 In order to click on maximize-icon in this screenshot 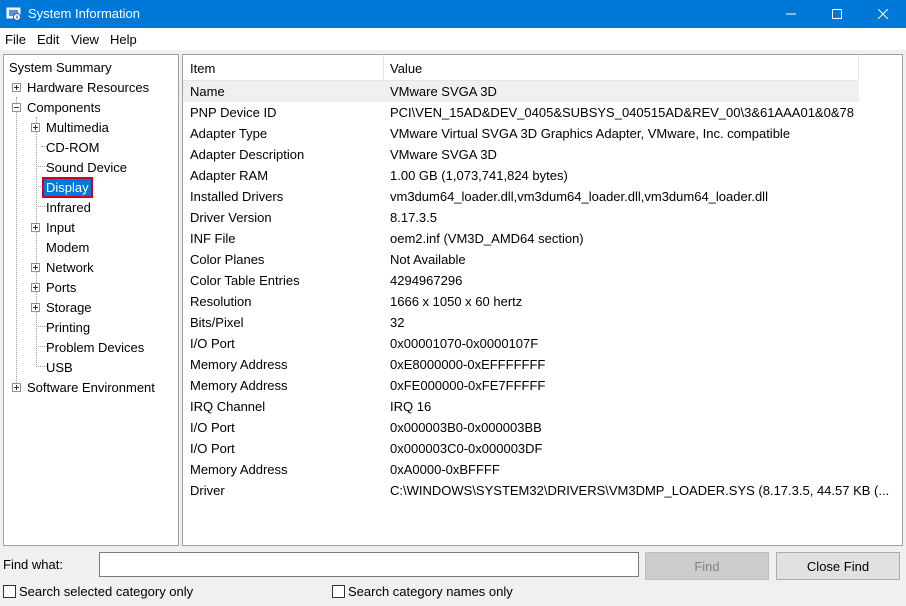, I will do `click(837, 14)`.